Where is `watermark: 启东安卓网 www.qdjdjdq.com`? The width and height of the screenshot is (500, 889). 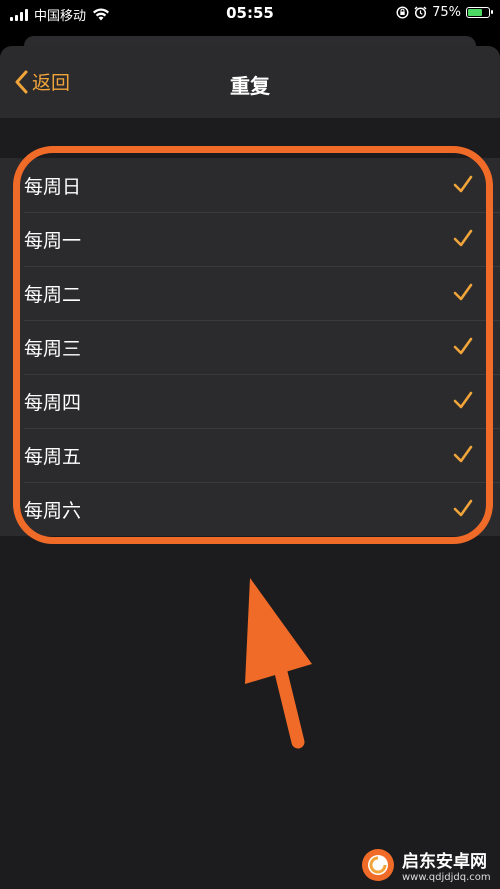 watermark: 启东安卓网 www.qdjdjdq.com is located at coordinates (430, 864).